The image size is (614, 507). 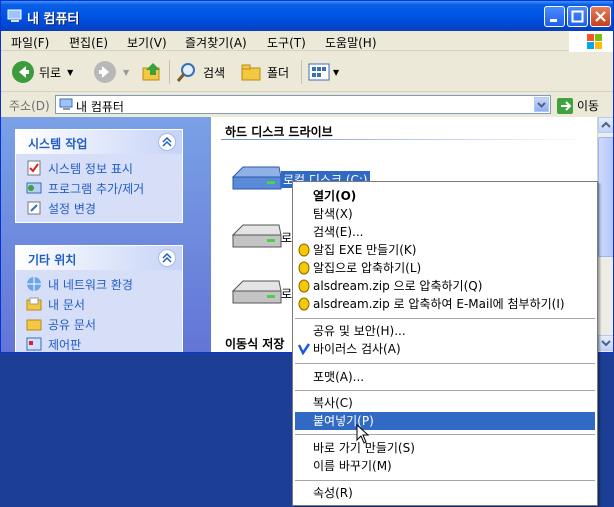 What do you see at coordinates (52, 260) in the screenshot?
I see `other-places-title: 기타 위치` at bounding box center [52, 260].